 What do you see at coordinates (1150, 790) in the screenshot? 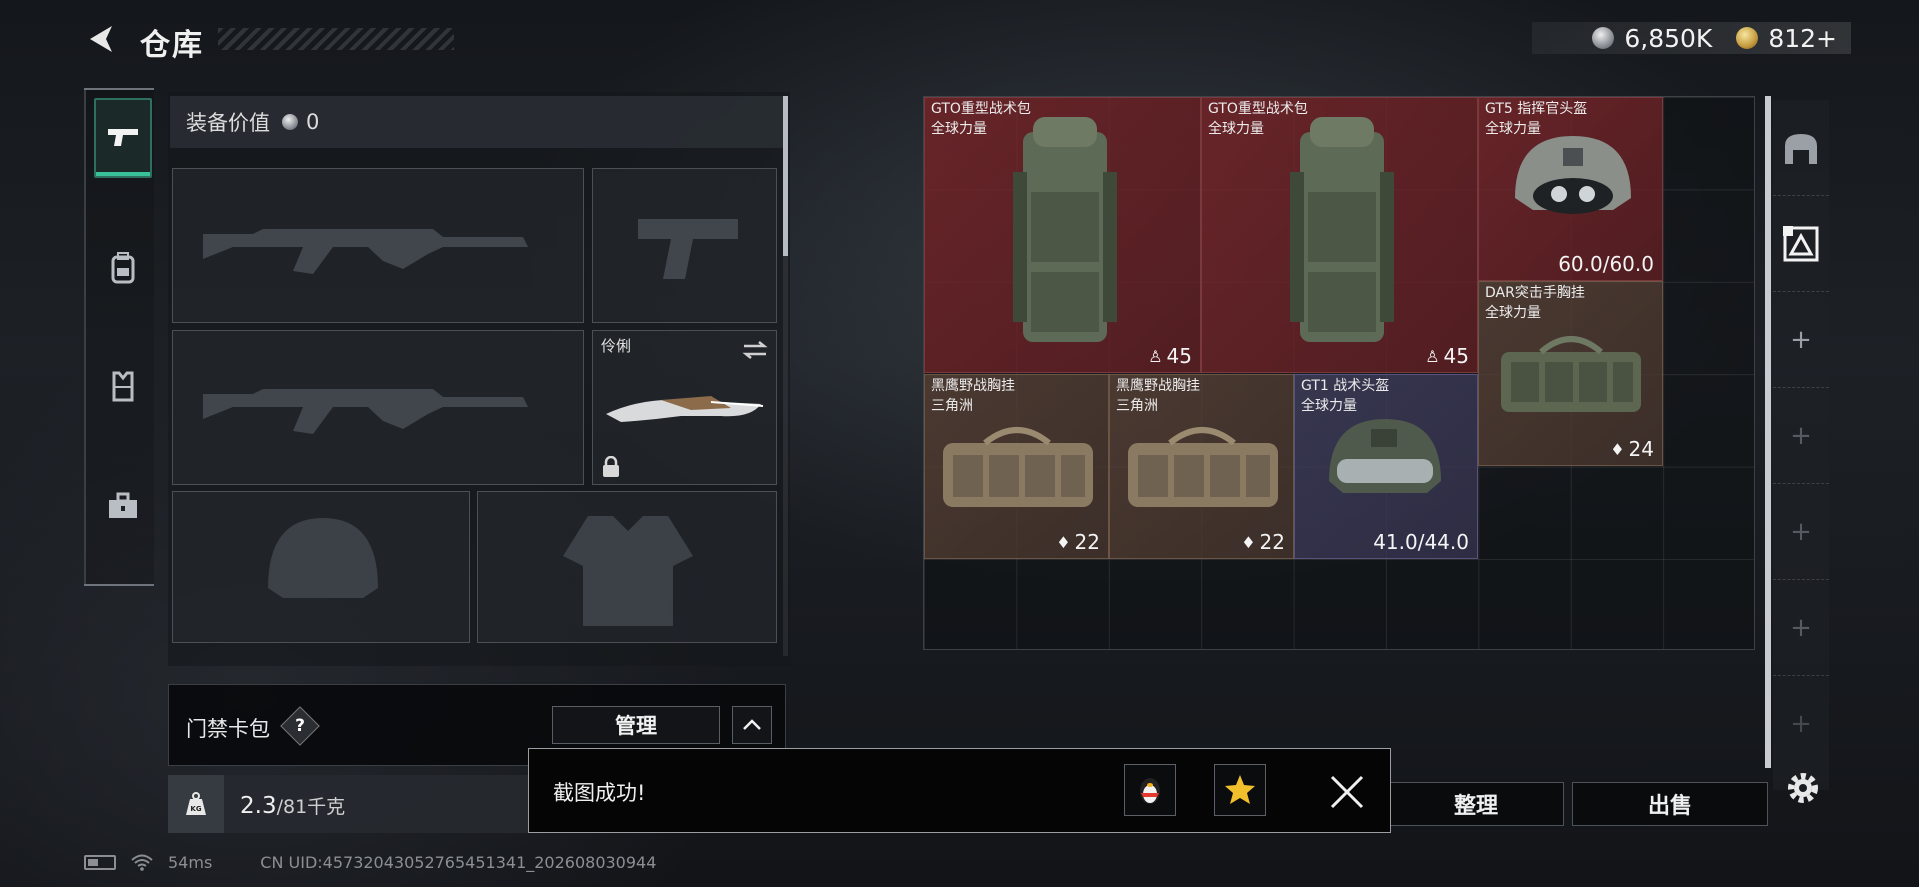
I see `share-qq-button` at bounding box center [1150, 790].